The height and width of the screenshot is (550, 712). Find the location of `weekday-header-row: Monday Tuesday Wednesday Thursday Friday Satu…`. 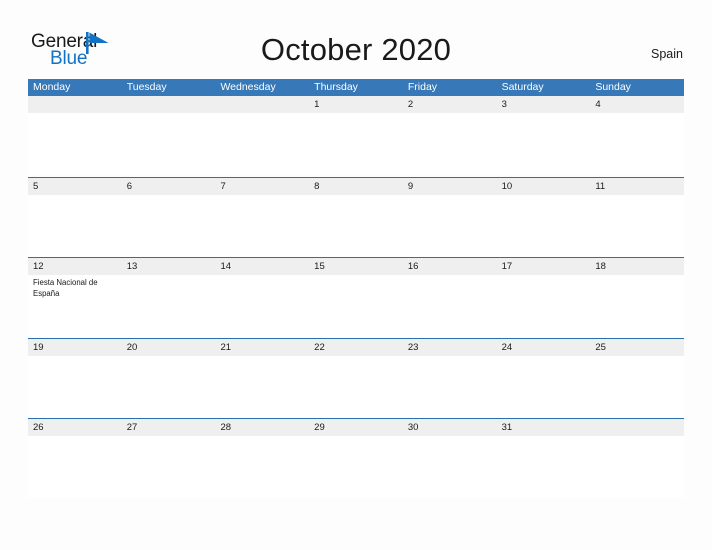

weekday-header-row: Monday Tuesday Wednesday Thursday Friday Satu… is located at coordinates (356, 87).